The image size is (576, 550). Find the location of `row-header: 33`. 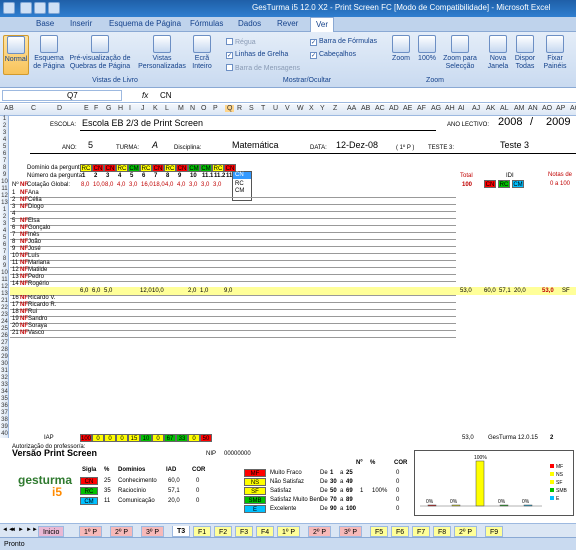

row-header: 33 is located at coordinates (4, 385).